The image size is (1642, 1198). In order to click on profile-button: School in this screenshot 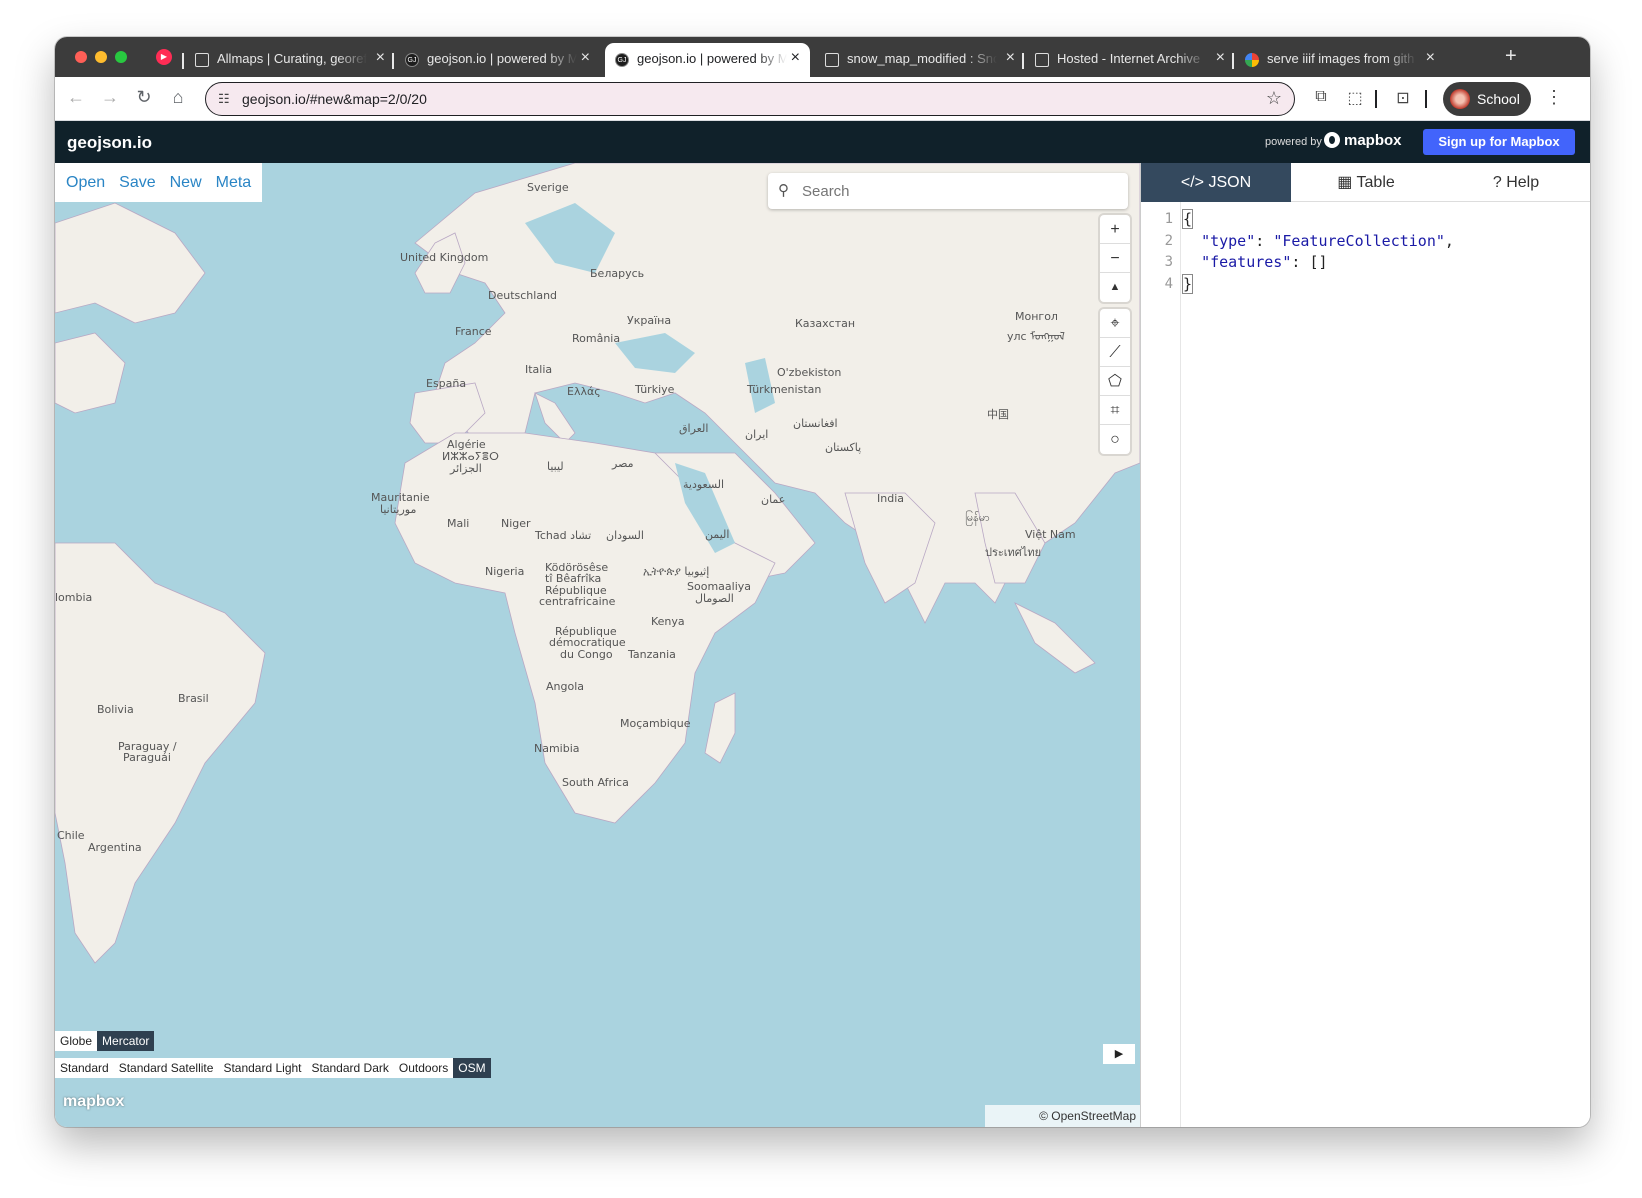, I will do `click(1487, 99)`.